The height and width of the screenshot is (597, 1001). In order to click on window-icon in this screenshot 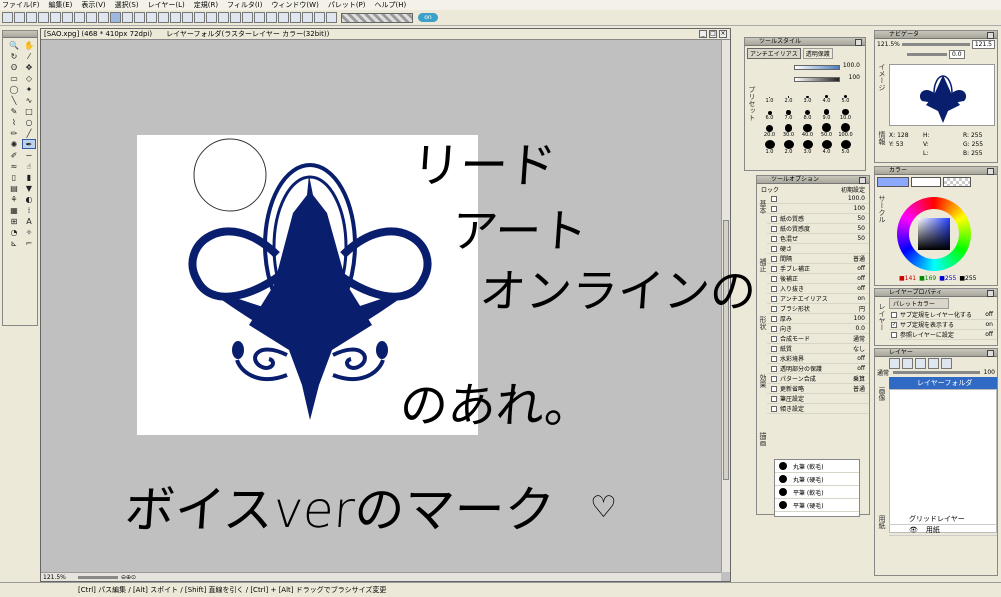, I will do `click(271, 17)`.